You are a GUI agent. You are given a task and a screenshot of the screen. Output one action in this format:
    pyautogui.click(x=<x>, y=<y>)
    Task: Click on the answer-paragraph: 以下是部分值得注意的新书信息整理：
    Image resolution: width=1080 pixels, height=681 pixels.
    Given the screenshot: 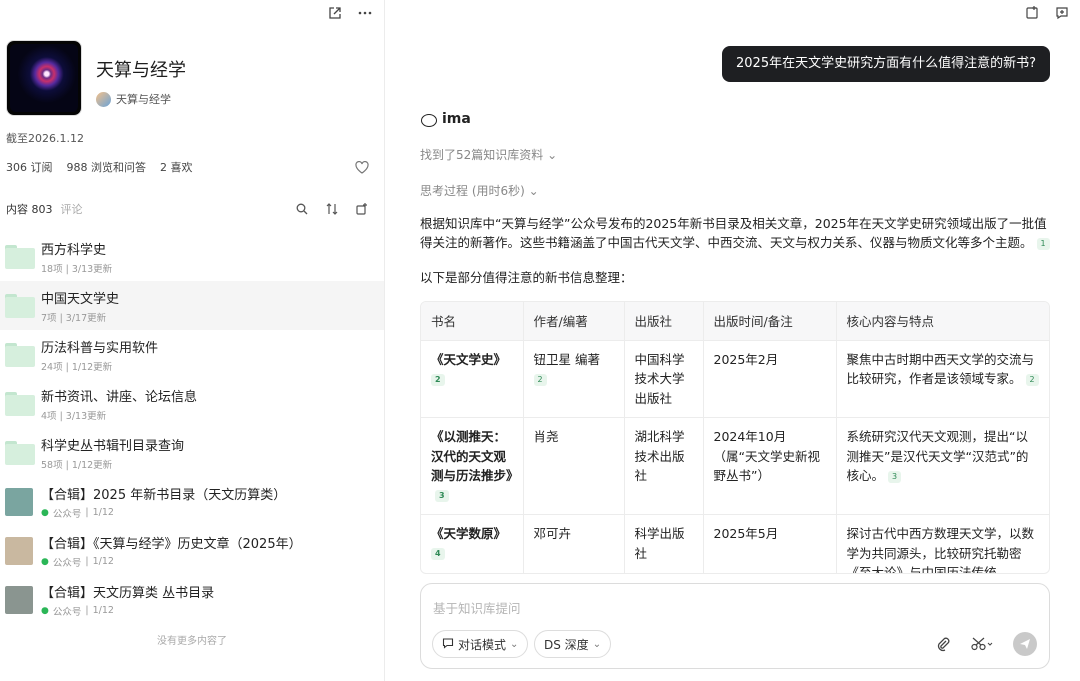 What is the action you would take?
    pyautogui.click(x=526, y=277)
    